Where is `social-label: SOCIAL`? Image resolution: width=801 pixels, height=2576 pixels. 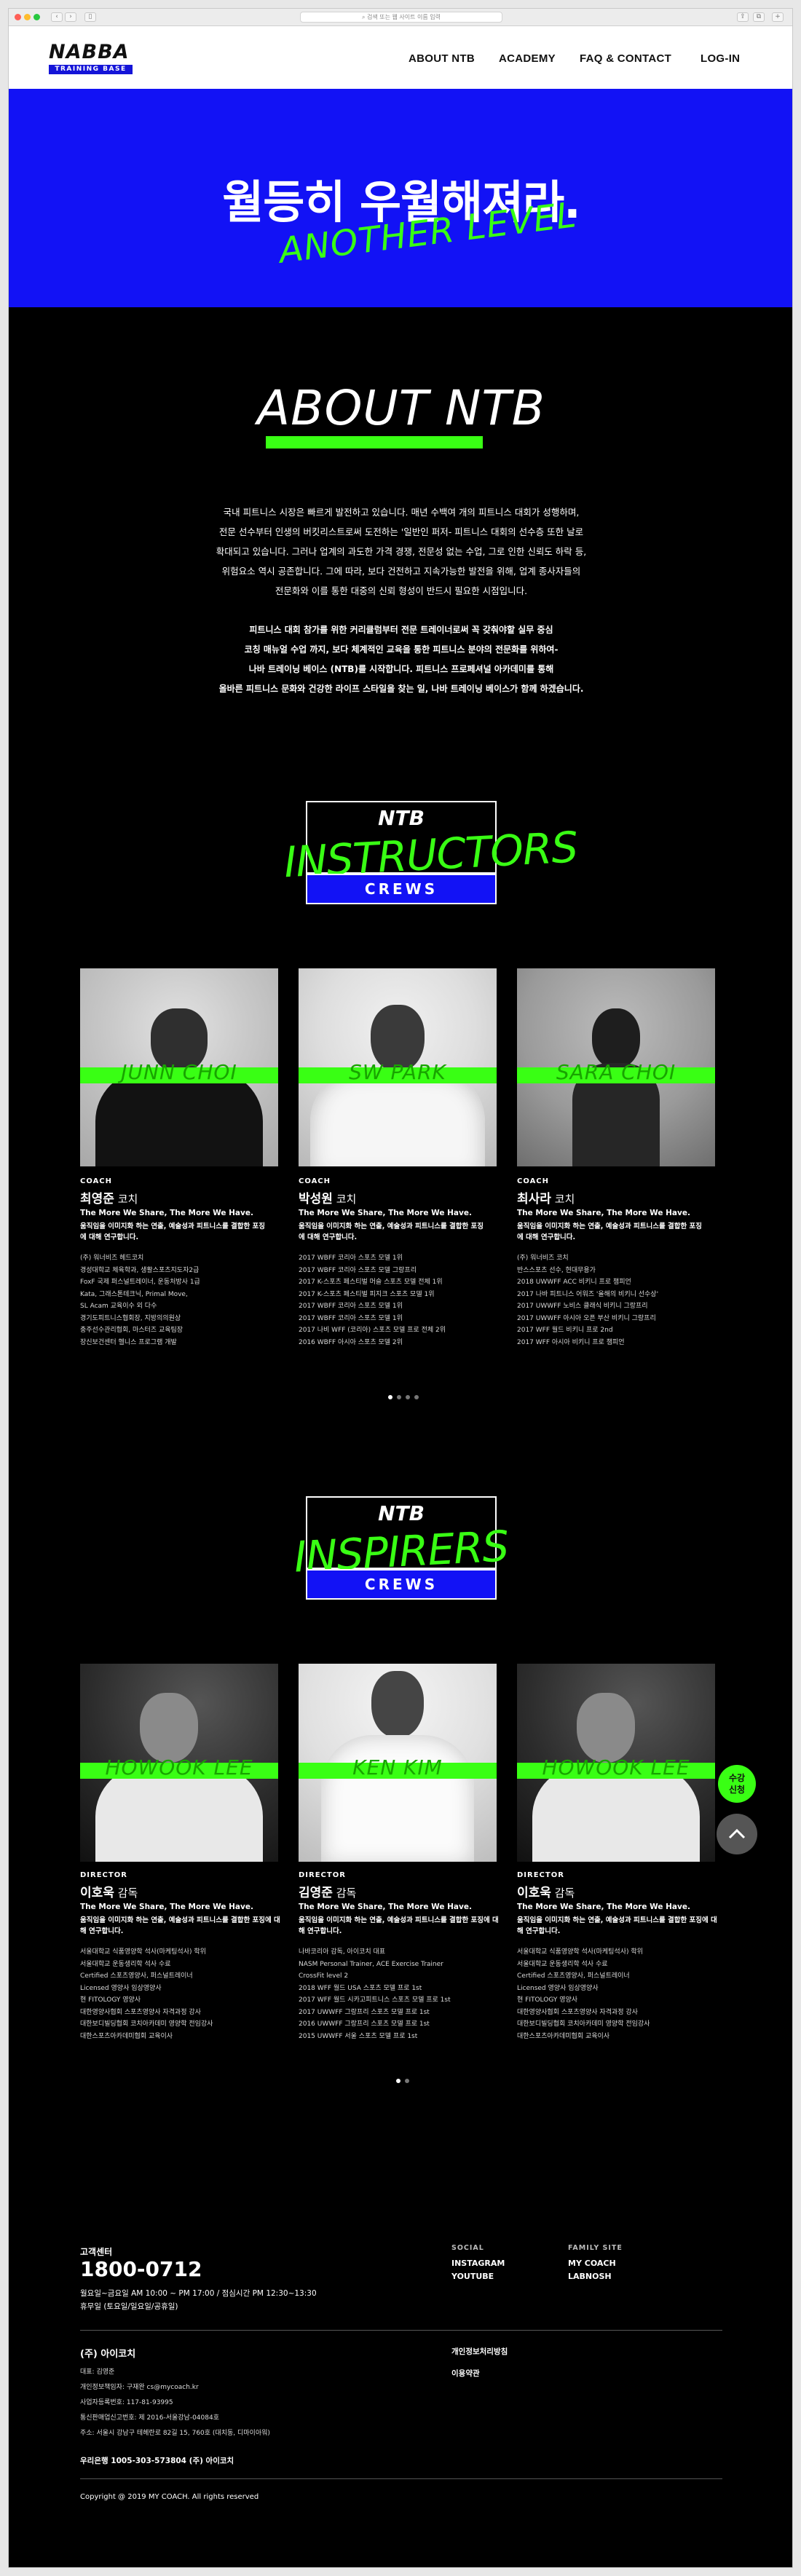
social-label: SOCIAL is located at coordinates (467, 2248).